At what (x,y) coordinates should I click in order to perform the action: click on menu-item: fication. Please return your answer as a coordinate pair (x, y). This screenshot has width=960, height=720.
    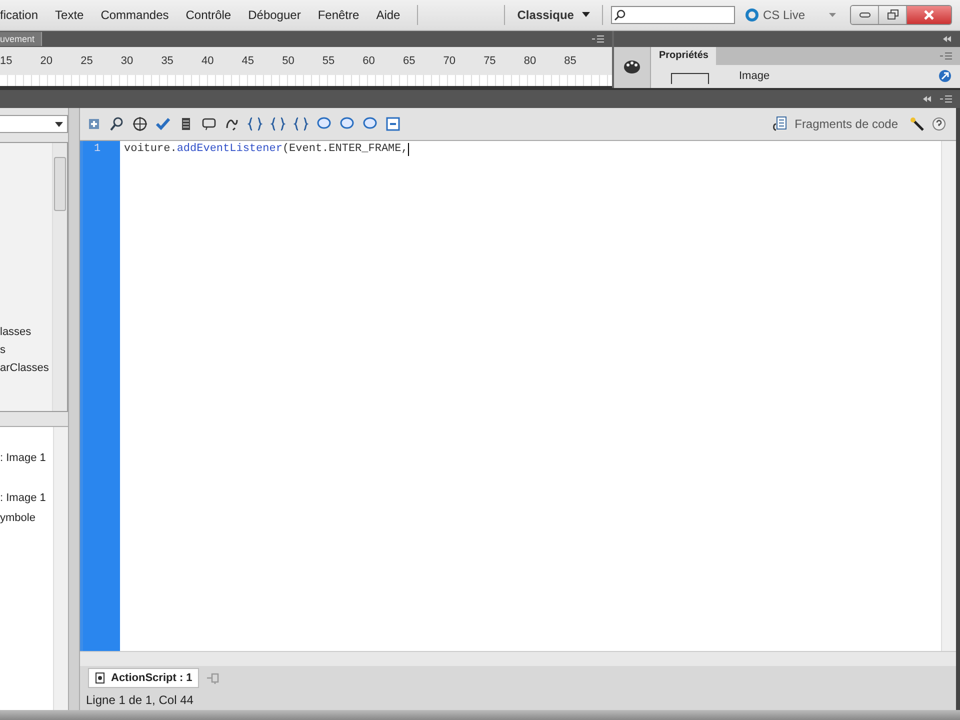
    Looking at the image, I should click on (24, 15).